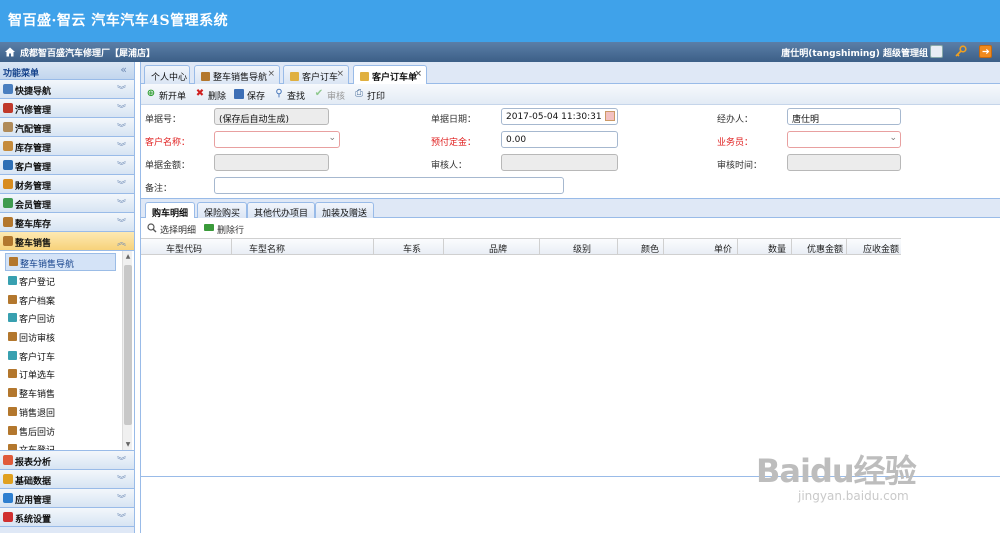 The image size is (1000, 533). What do you see at coordinates (67, 146) in the screenshot?
I see `menu-group-t3: 库存管理 ︾` at bounding box center [67, 146].